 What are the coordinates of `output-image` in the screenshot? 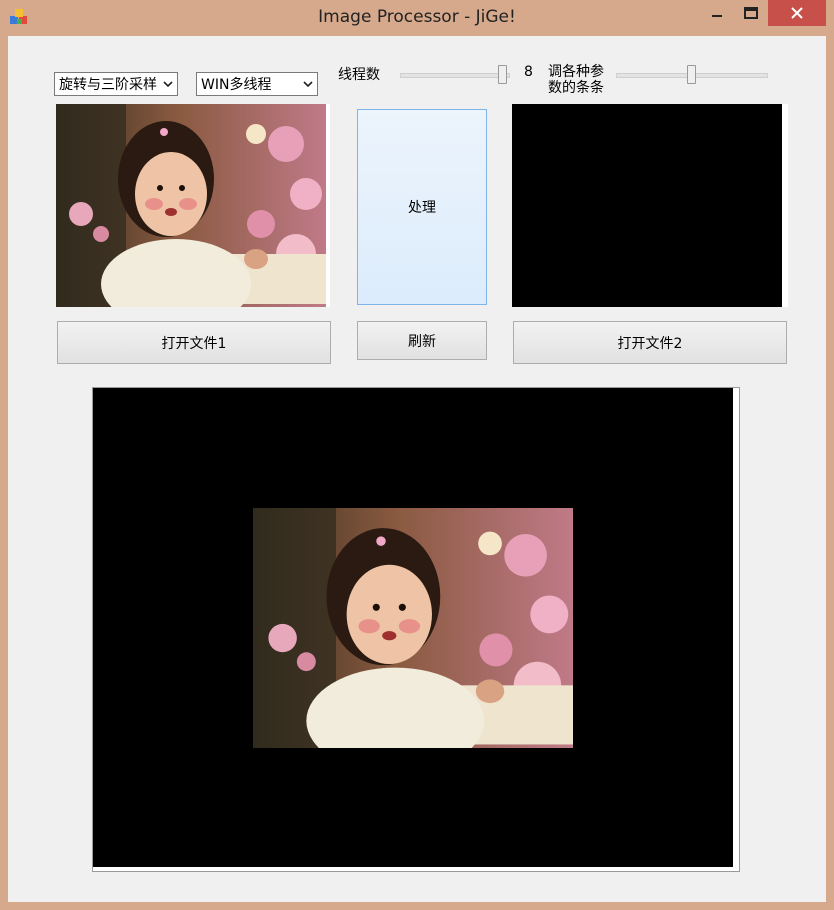 It's located at (413, 628).